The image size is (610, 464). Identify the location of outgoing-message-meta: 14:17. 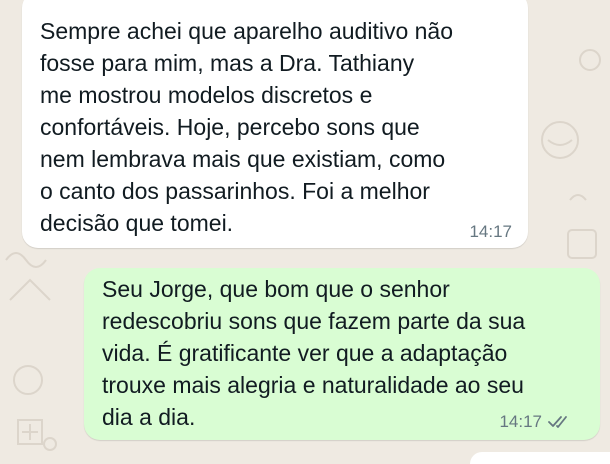
(535, 422).